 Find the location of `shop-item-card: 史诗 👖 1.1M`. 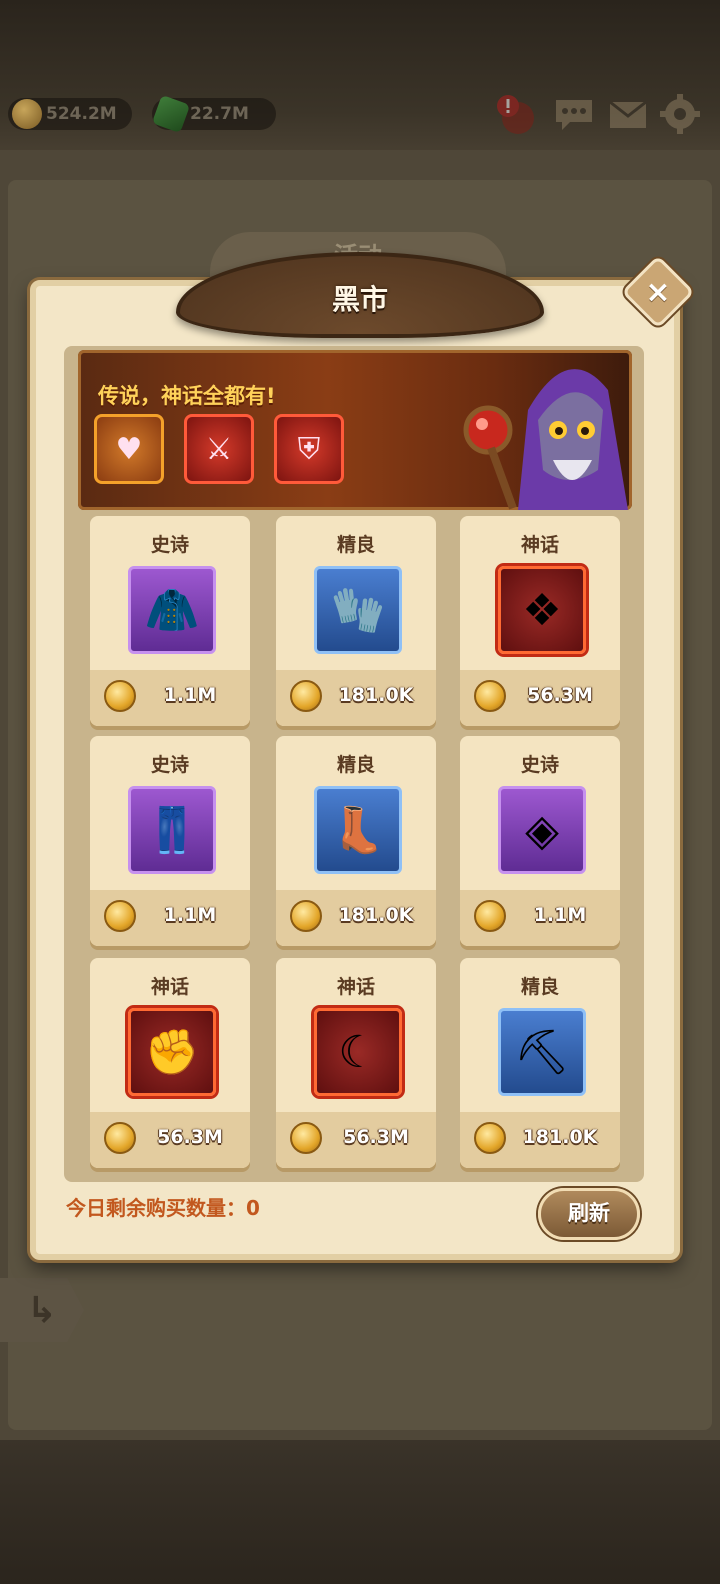

shop-item-card: 史诗 👖 1.1M is located at coordinates (170, 841).